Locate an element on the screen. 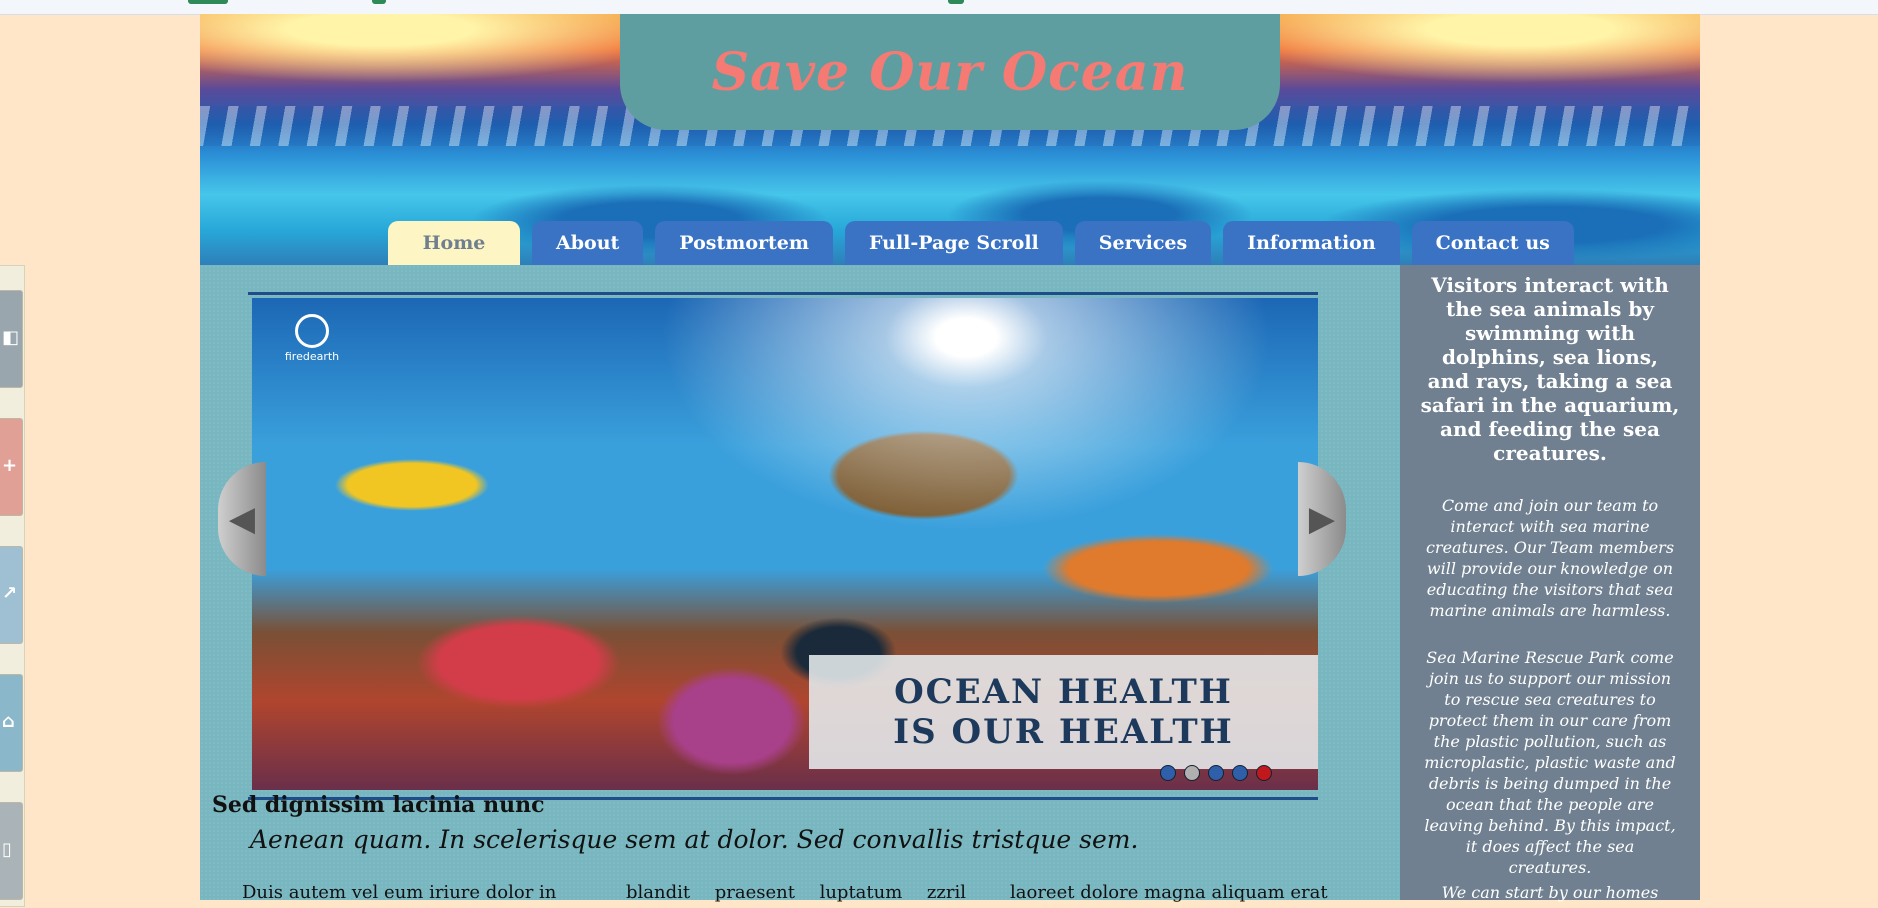 The width and height of the screenshot is (1878, 908). slider-dots is located at coordinates (1216, 773).